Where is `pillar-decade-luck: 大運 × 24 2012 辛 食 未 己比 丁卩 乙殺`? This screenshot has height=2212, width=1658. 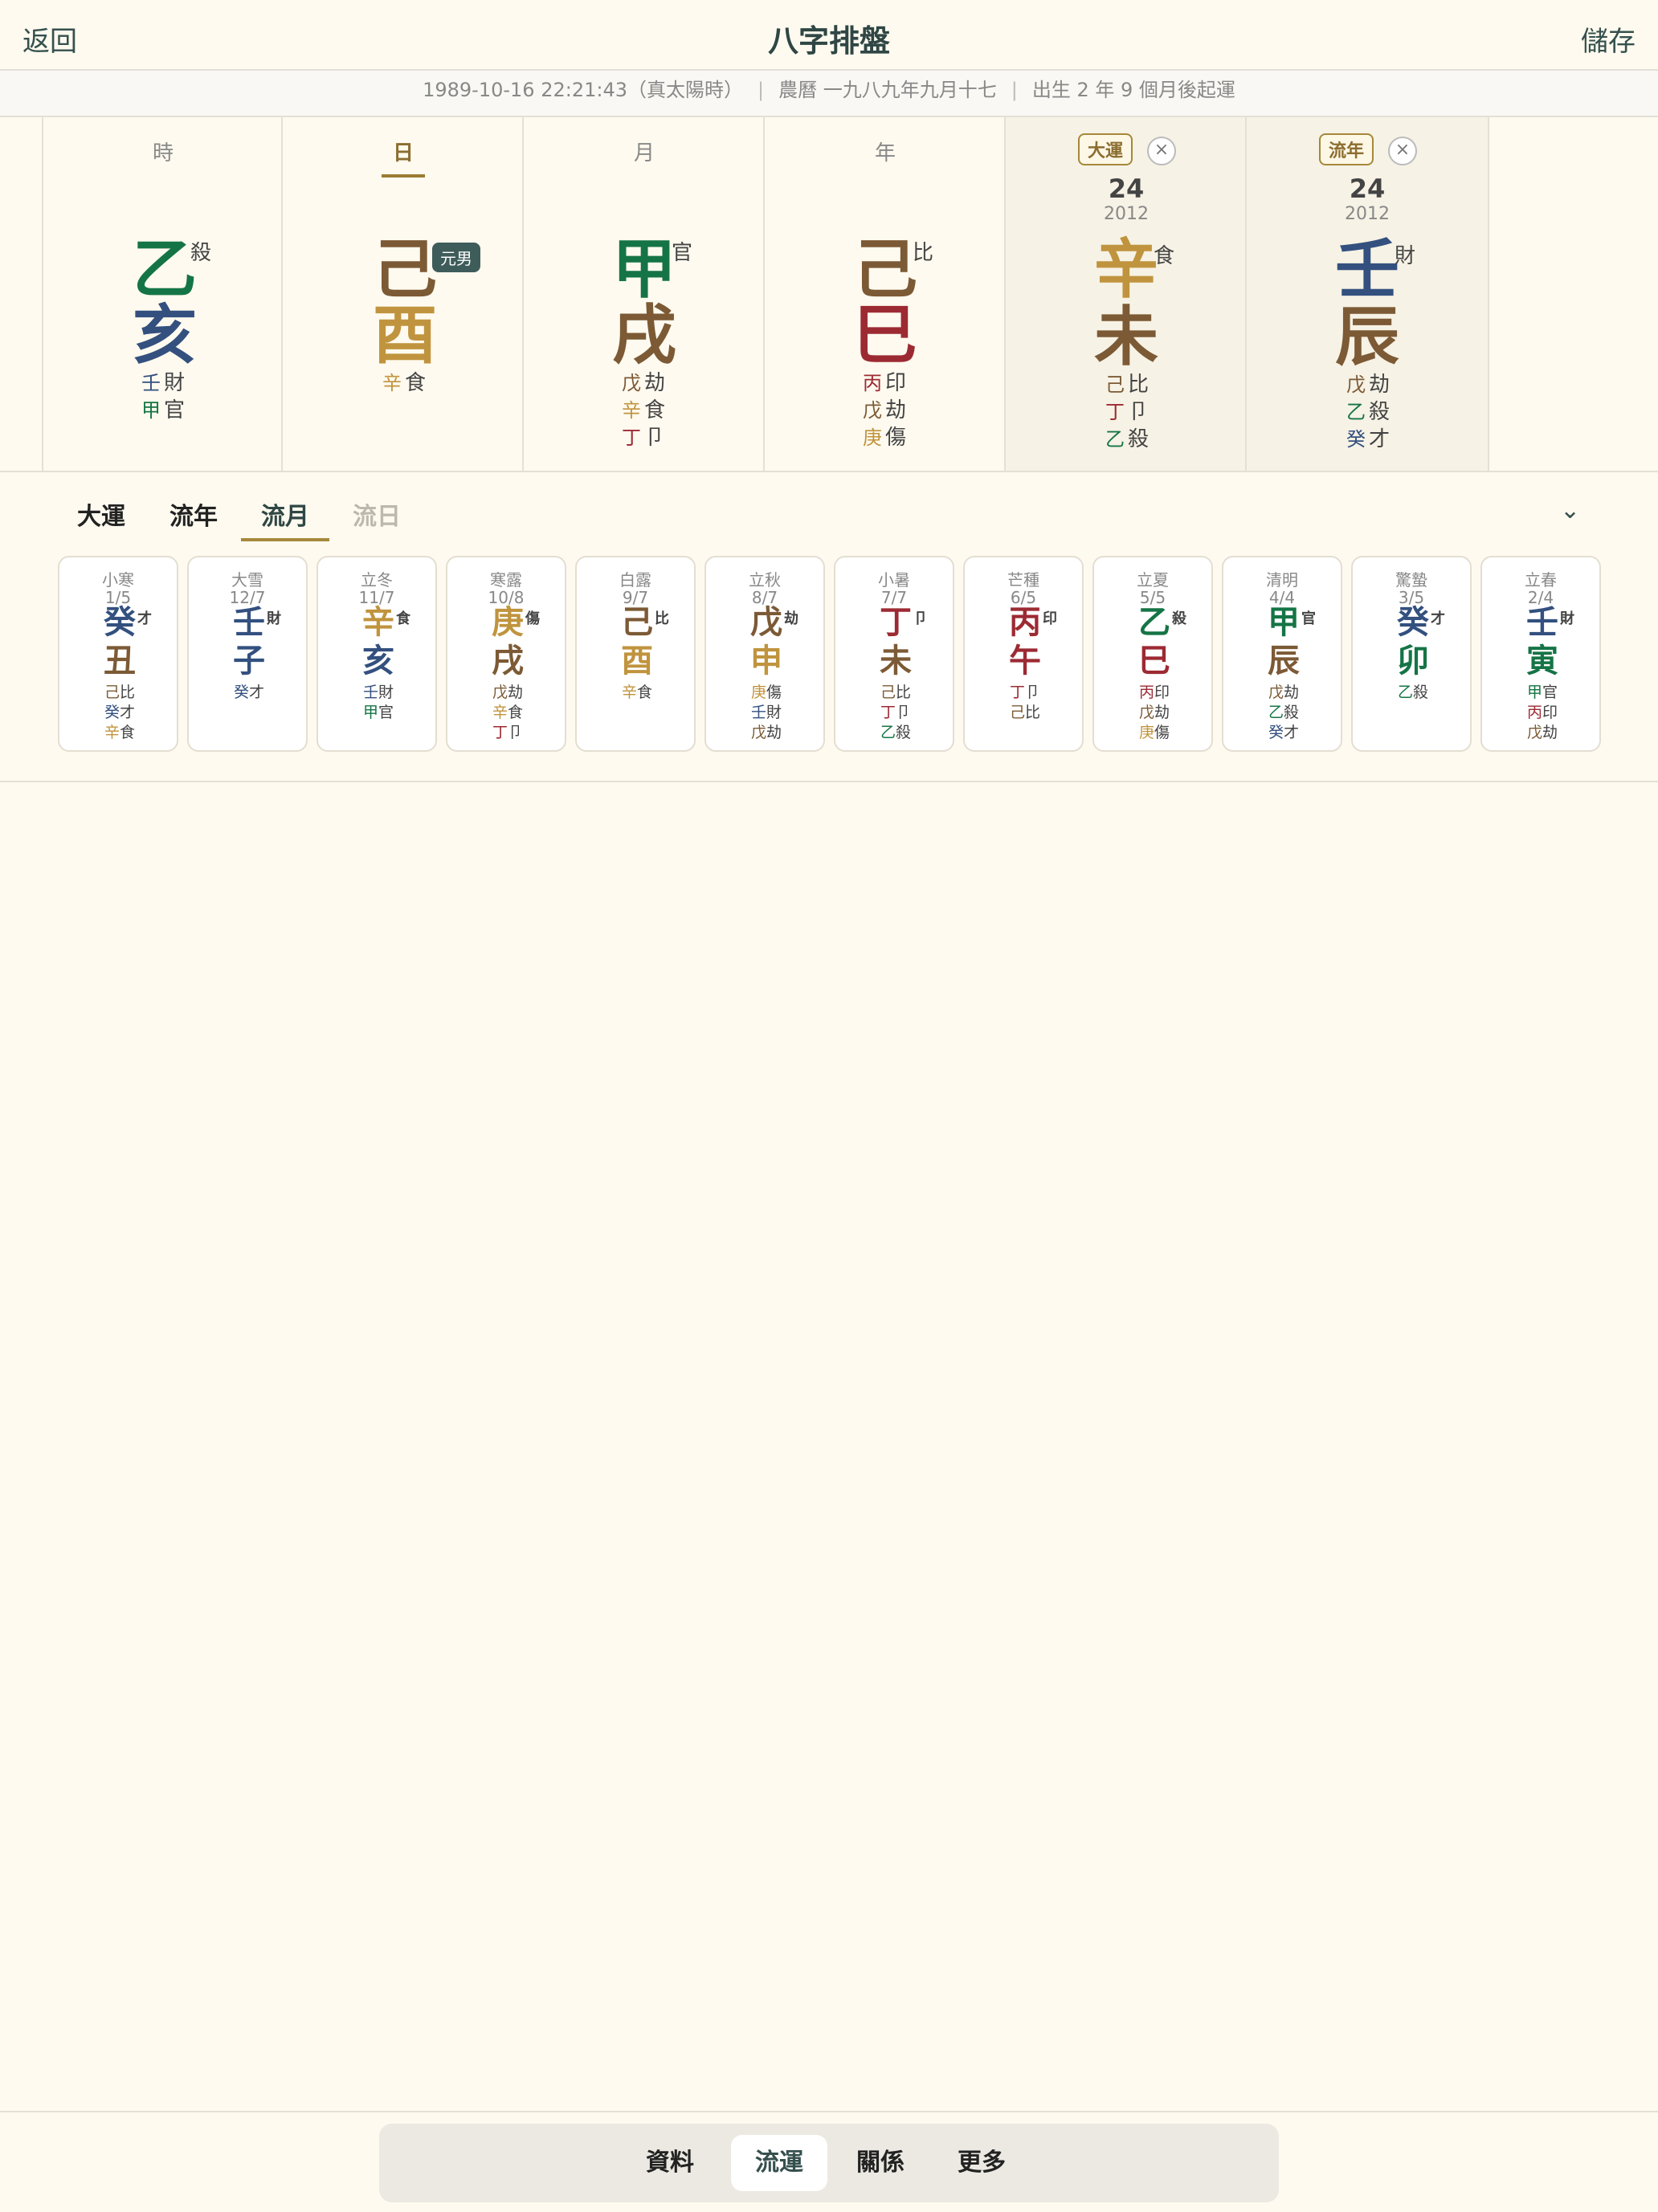 pillar-decade-luck: 大運 × 24 2012 辛 食 未 己比 丁卩 乙殺 is located at coordinates (1125, 294).